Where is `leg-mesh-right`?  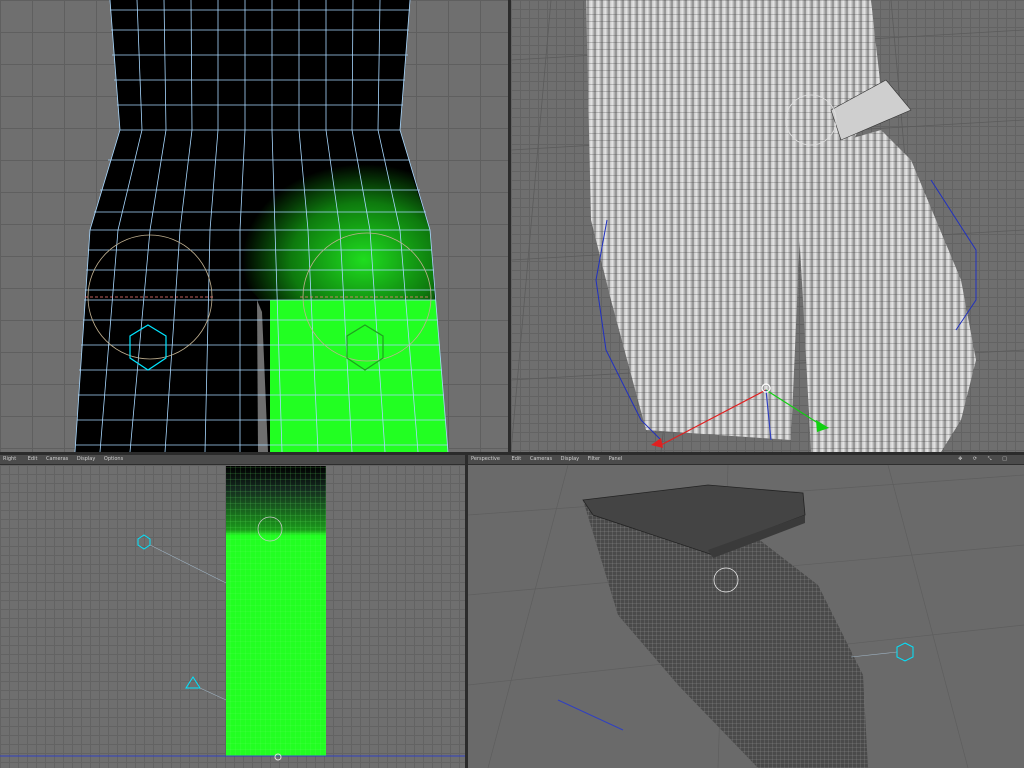
leg-mesh-right is located at coordinates (886, 291).